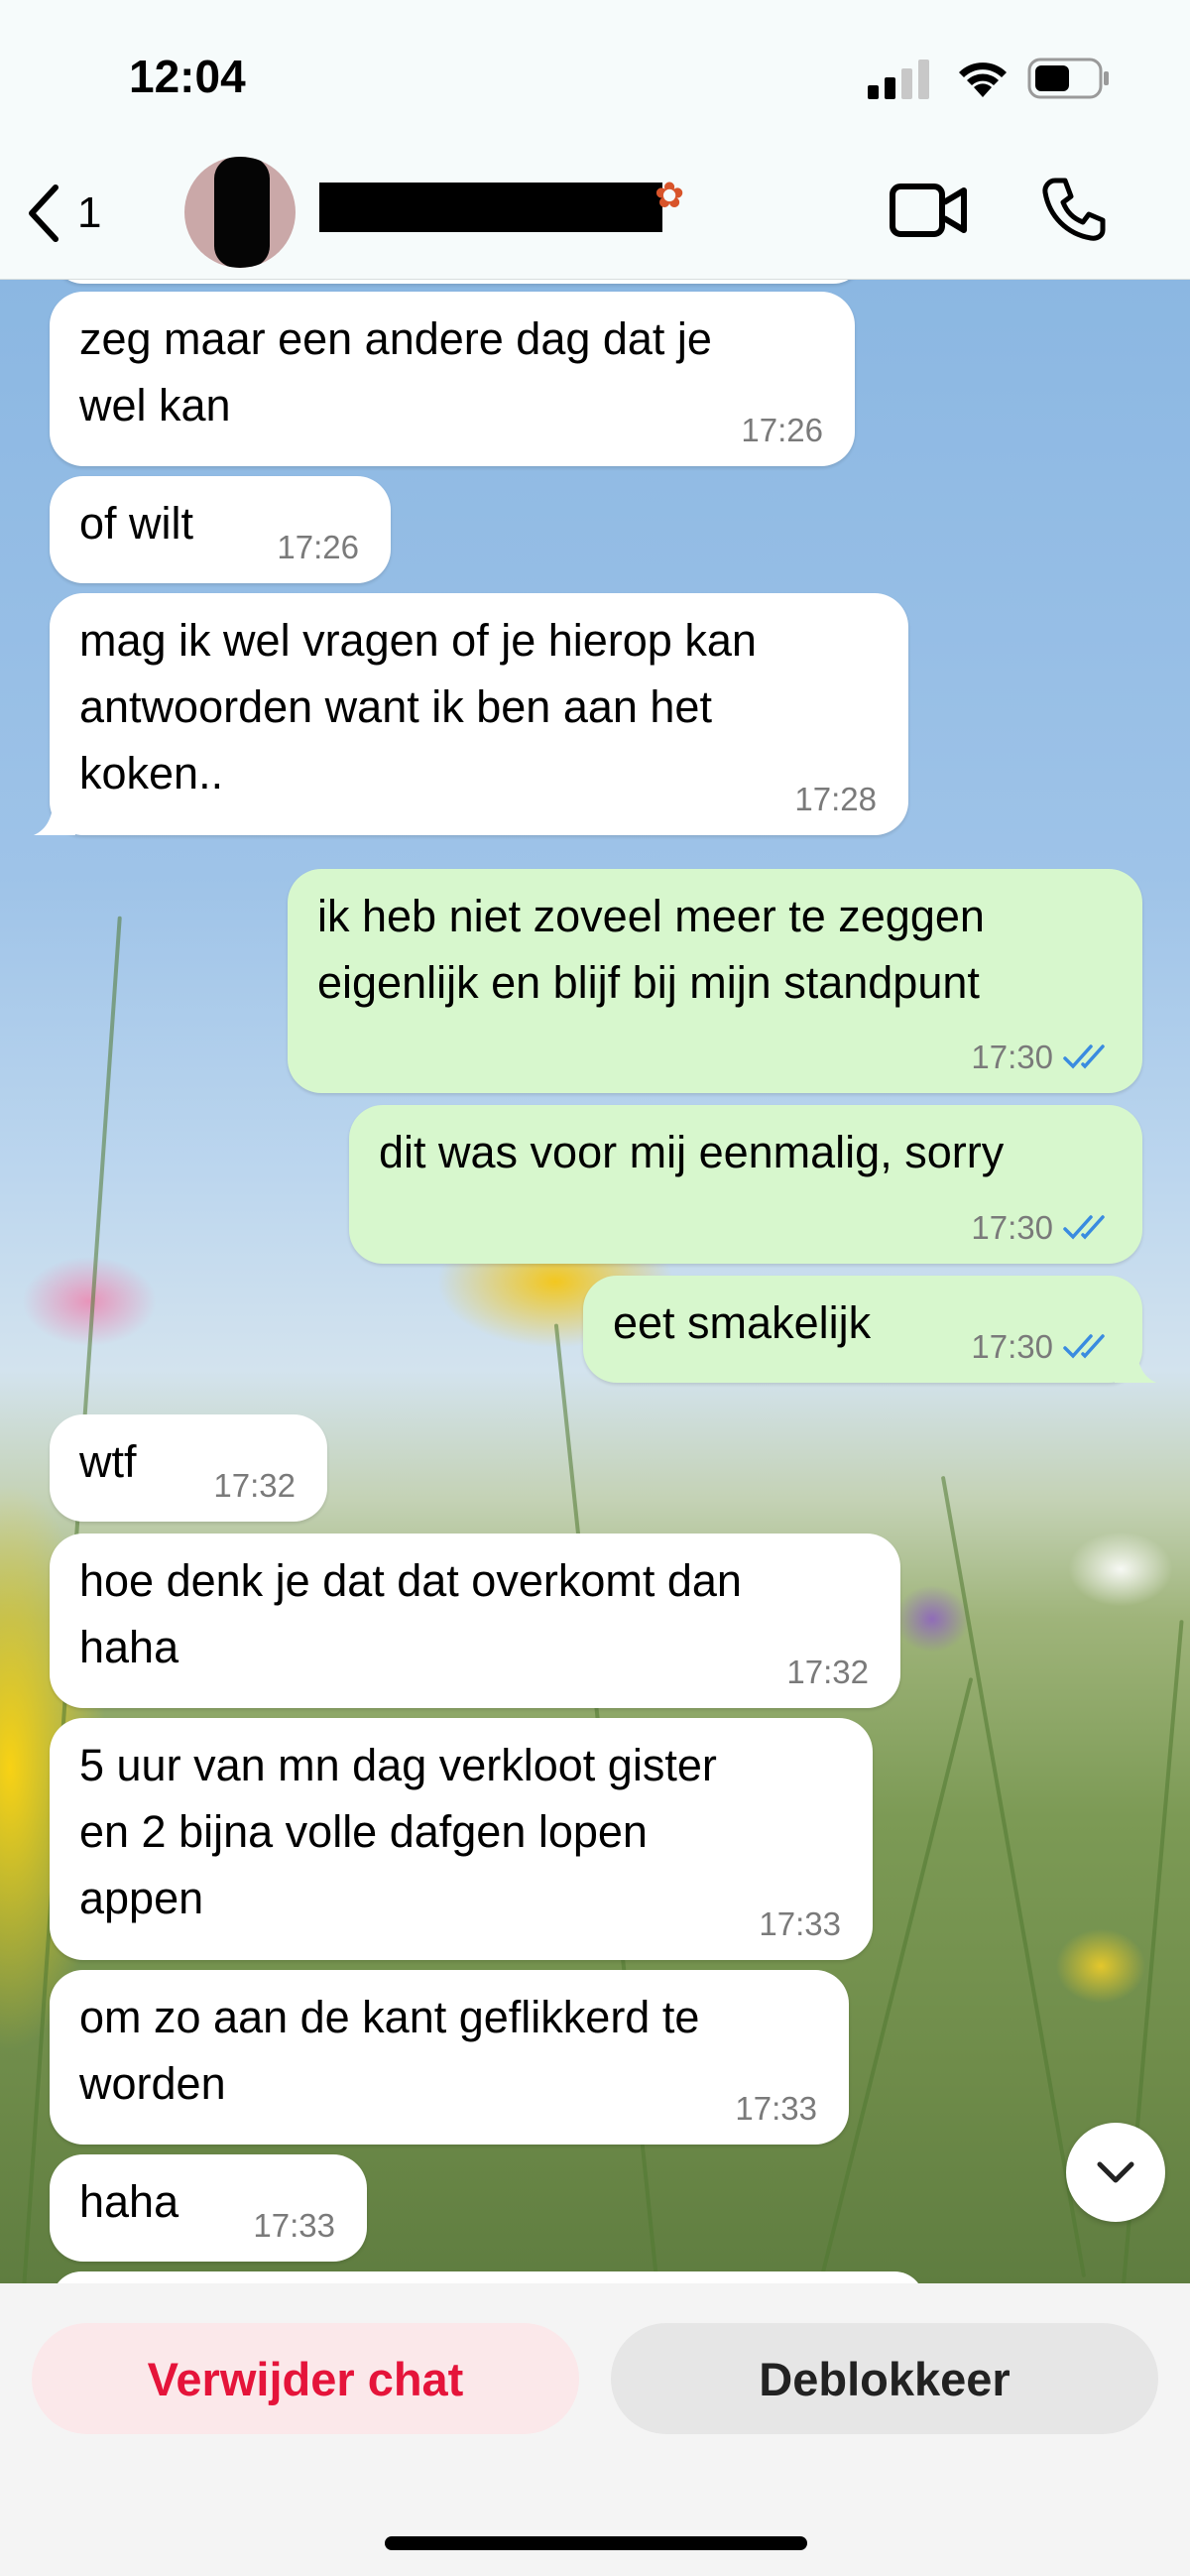 The image size is (1190, 2576). I want to click on message-bubble-outgoing: eet smakelijk 17:30, so click(862, 1329).